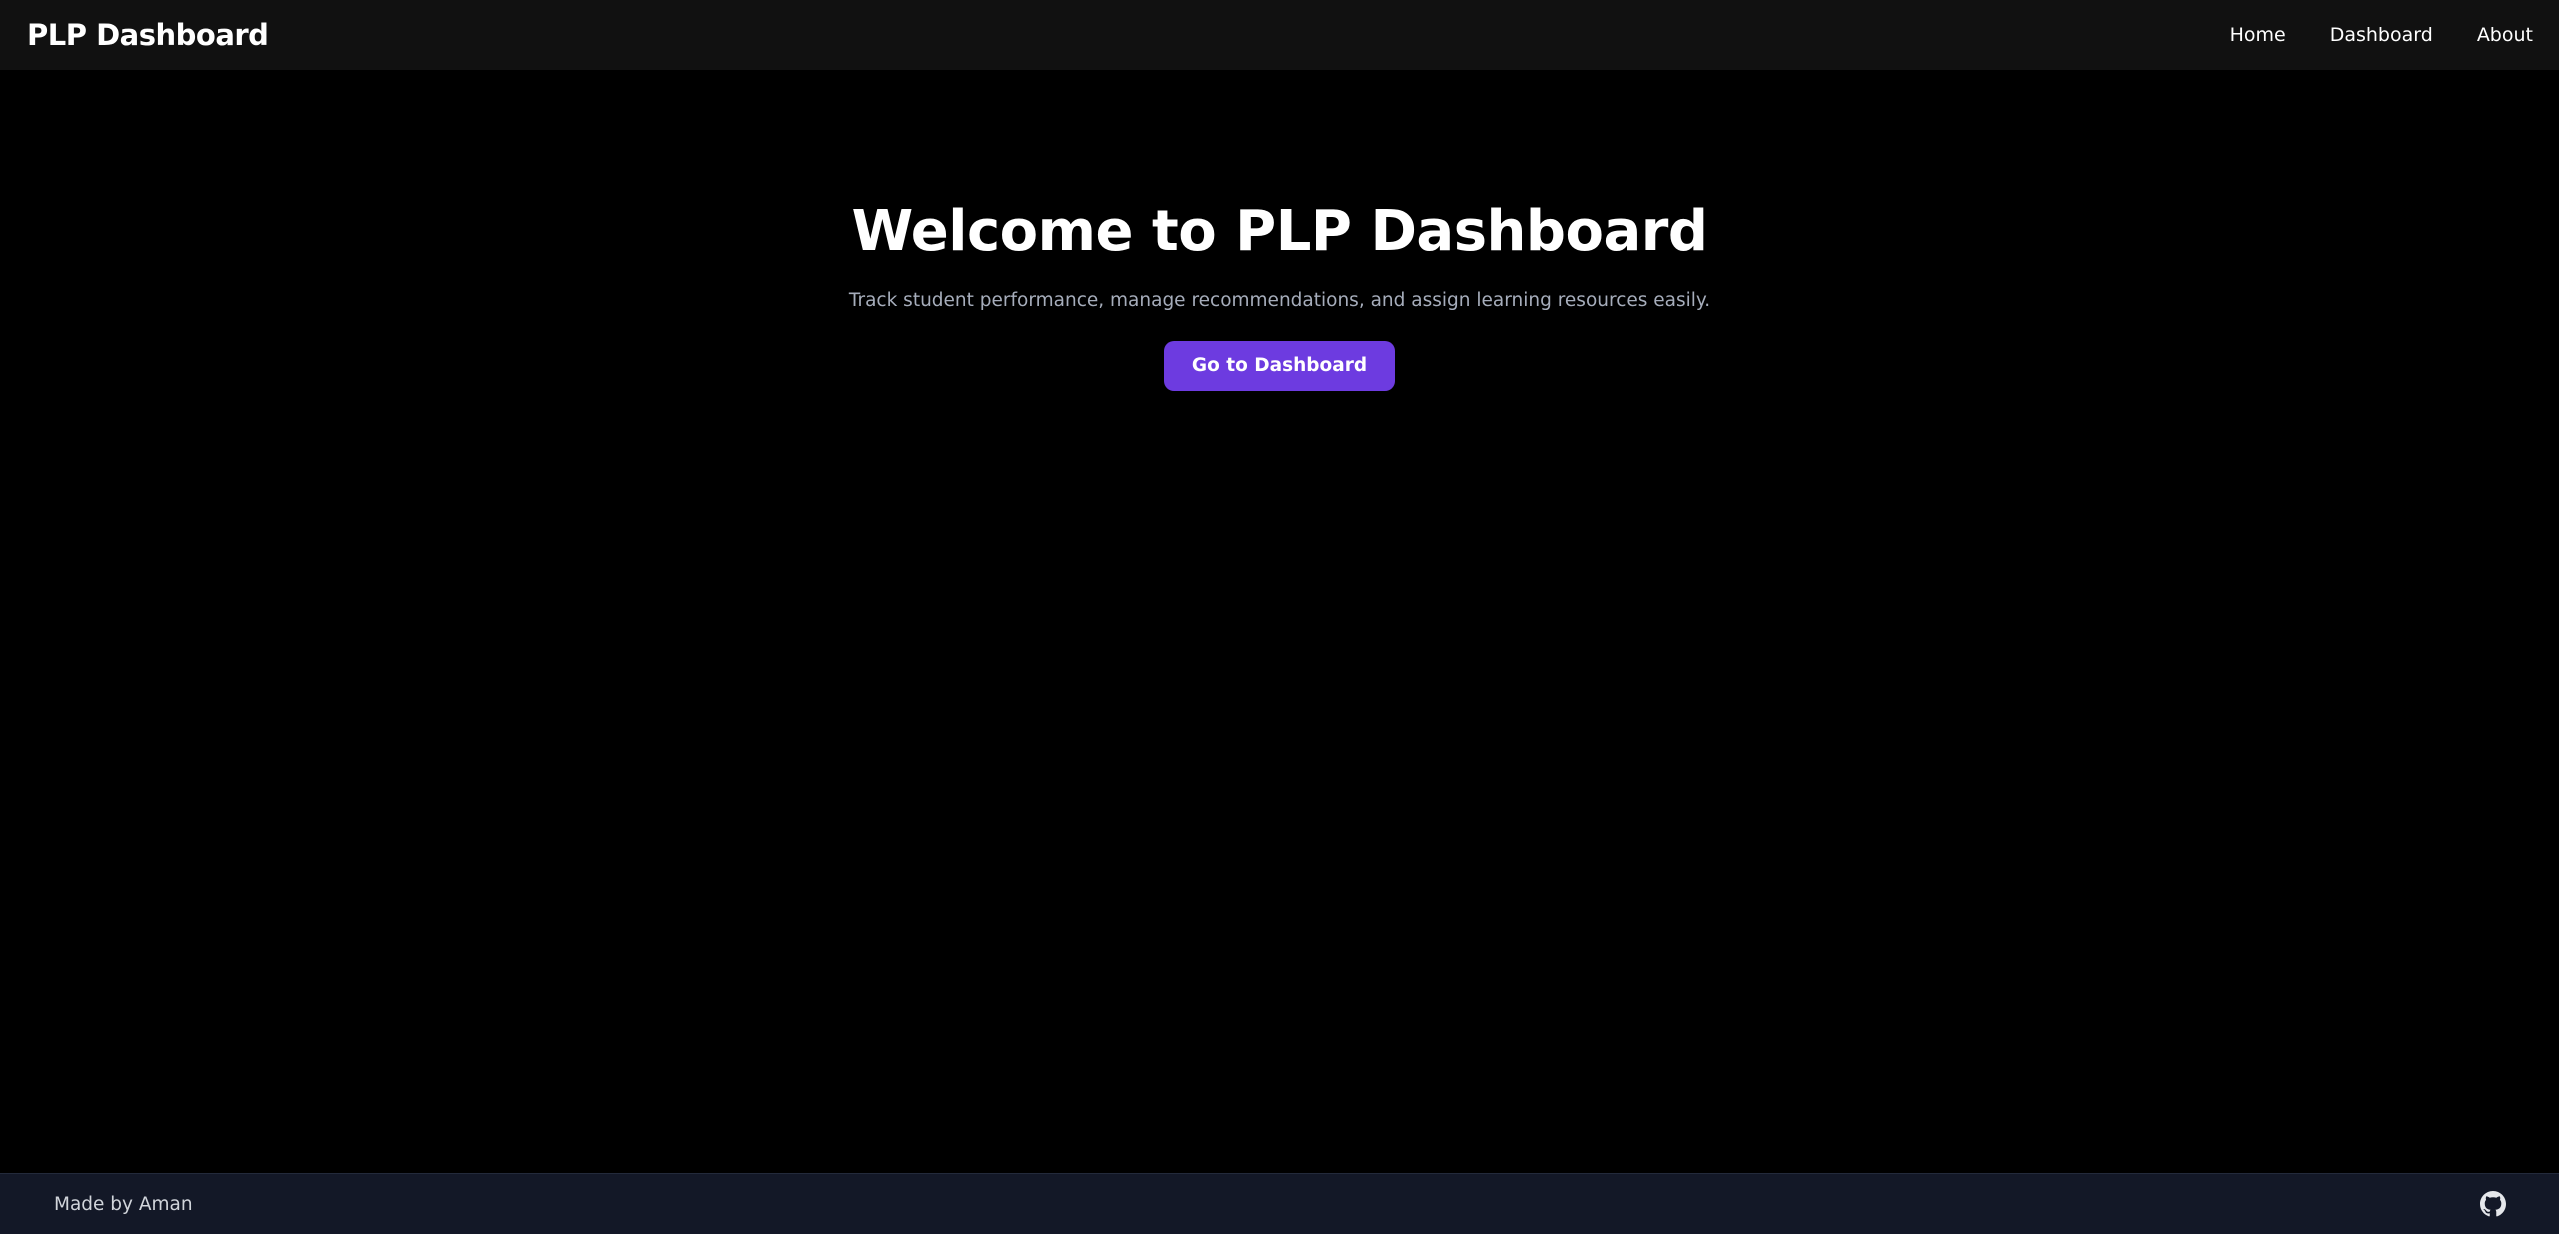 The height and width of the screenshot is (1234, 2559). I want to click on nav-link-about: About, so click(2505, 35).